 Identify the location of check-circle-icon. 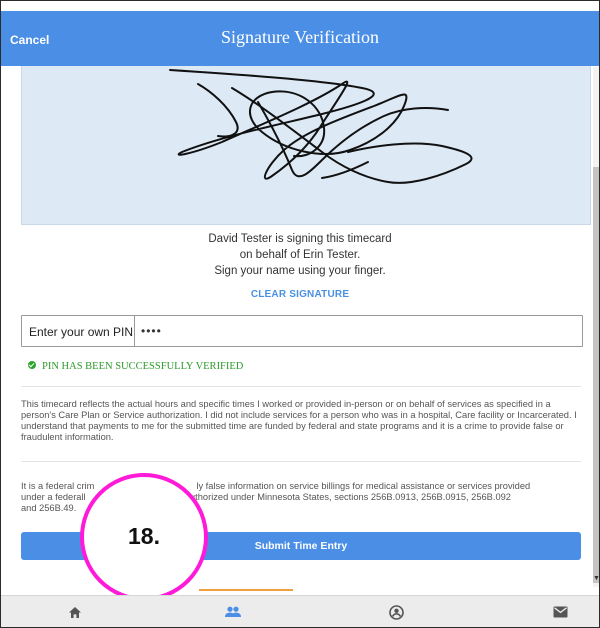
(32, 365).